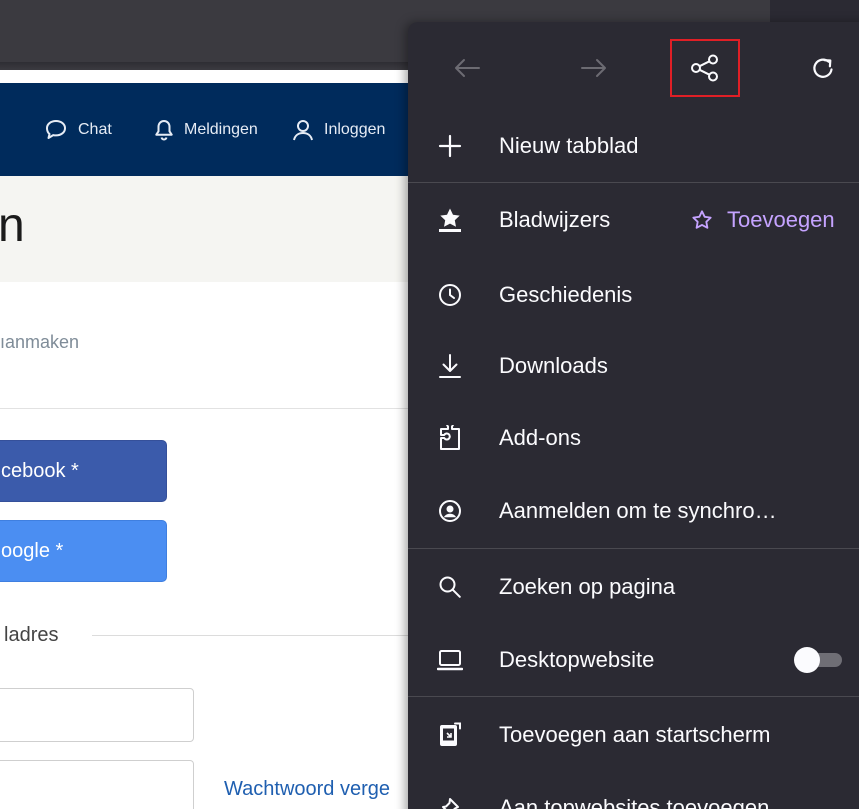 The width and height of the screenshot is (859, 809). Describe the element at coordinates (450, 295) in the screenshot. I see `clock-icon` at that location.